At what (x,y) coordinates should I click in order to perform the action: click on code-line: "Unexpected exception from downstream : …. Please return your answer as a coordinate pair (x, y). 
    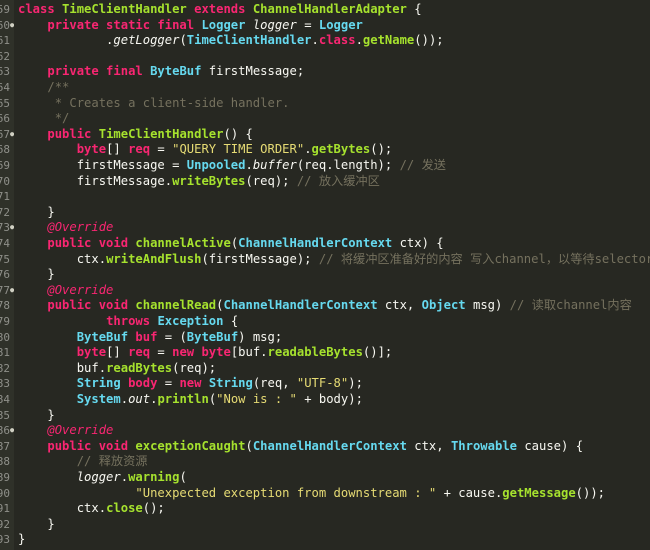
    Looking at the image, I should click on (311, 494).